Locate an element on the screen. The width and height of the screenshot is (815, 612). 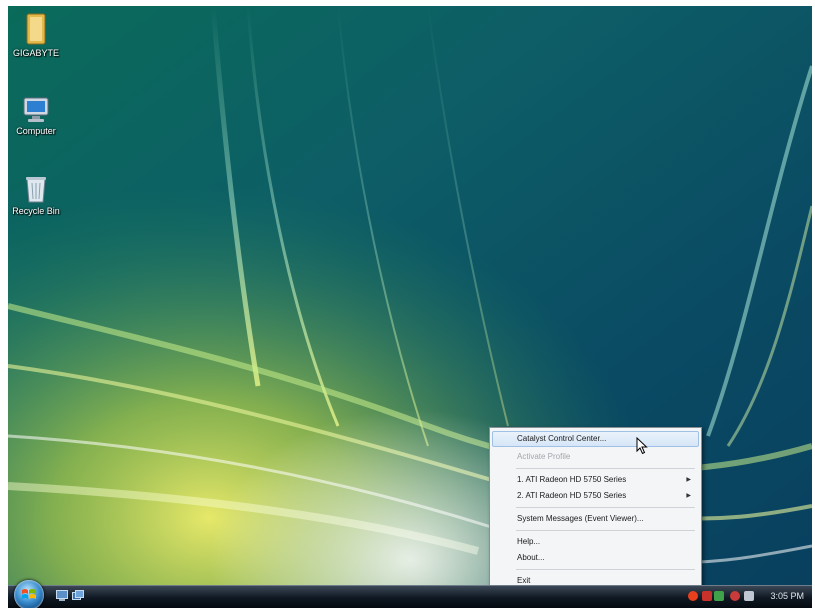
network-icon is located at coordinates (707, 596).